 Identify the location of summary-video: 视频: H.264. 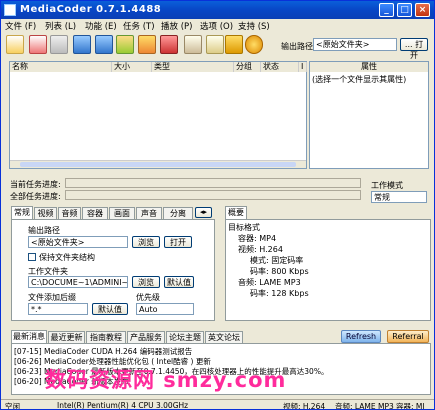
(260, 249).